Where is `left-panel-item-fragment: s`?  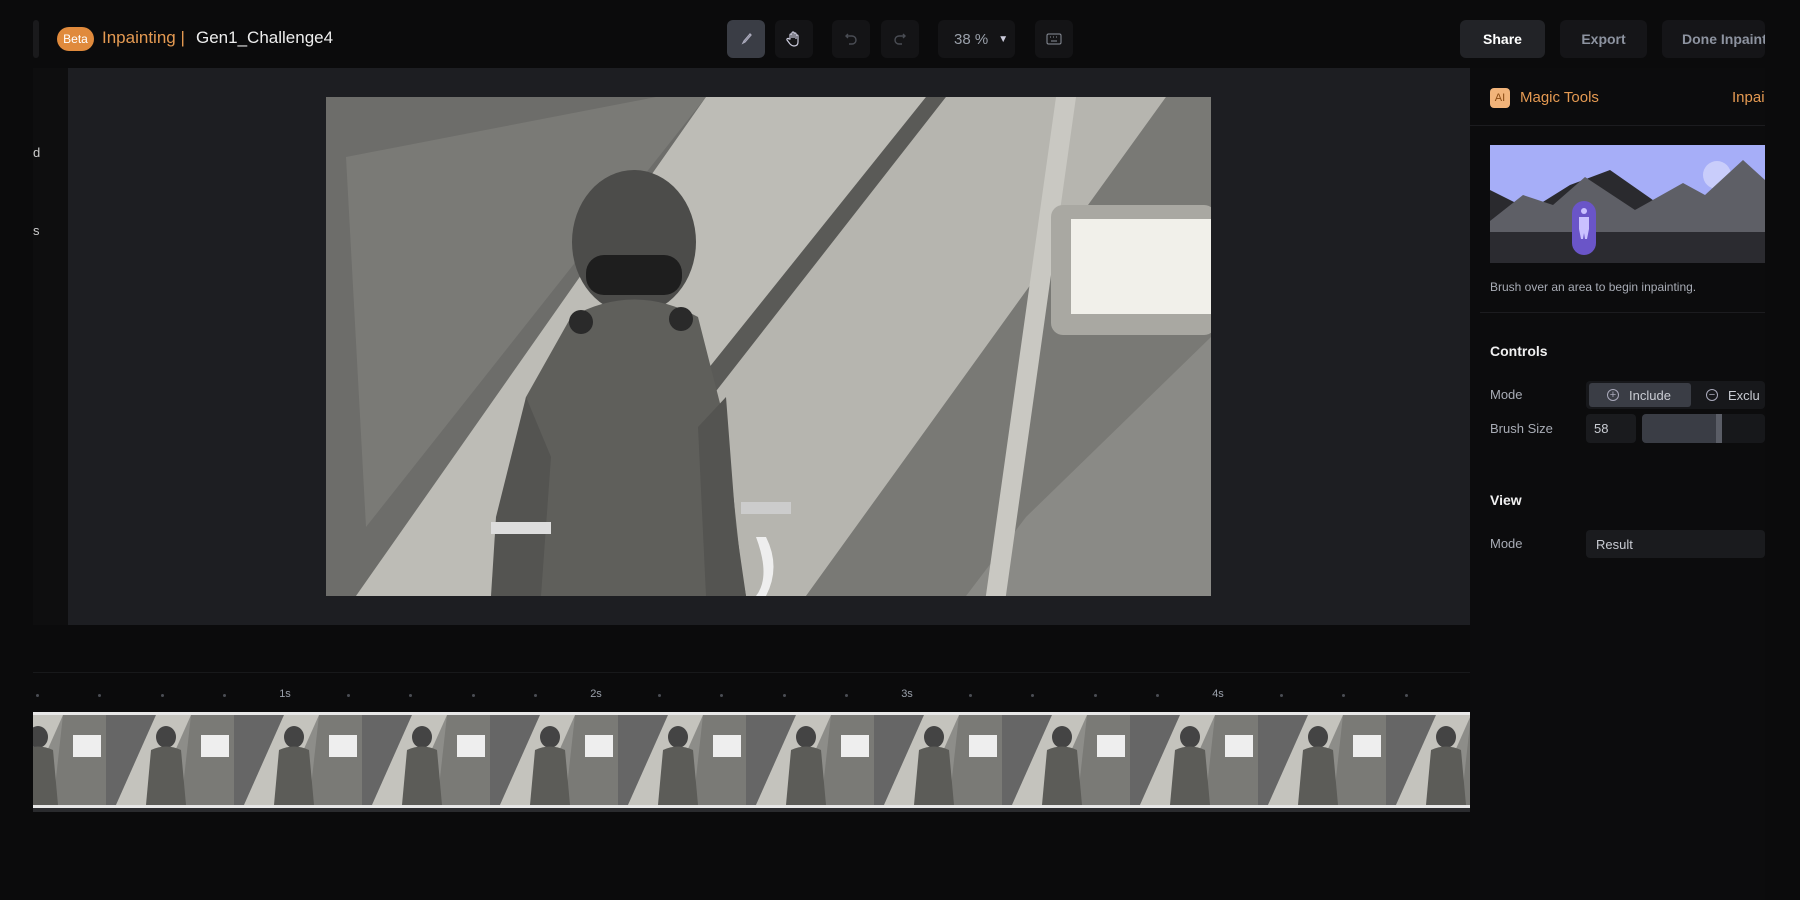 left-panel-item-fragment: s is located at coordinates (36, 230).